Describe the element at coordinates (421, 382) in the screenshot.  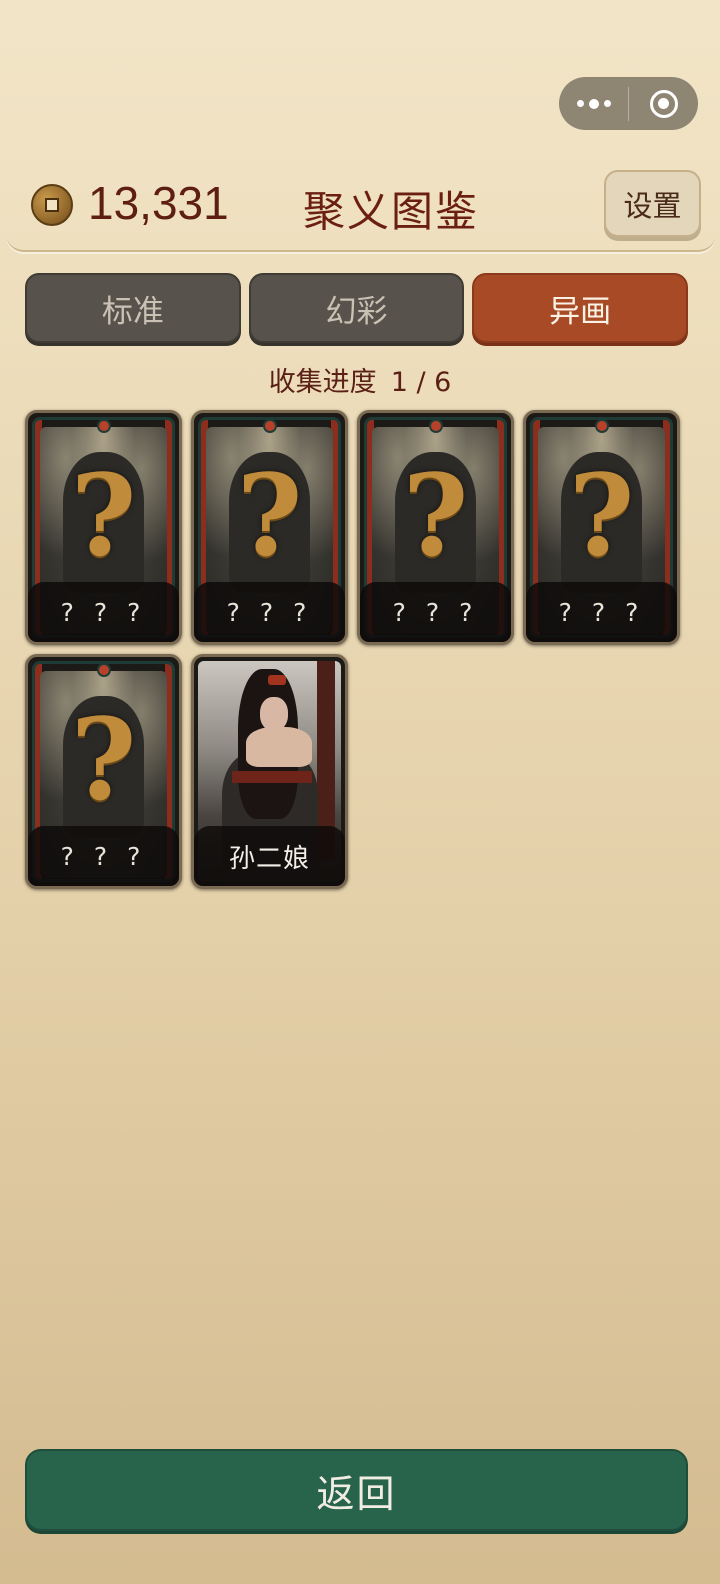
I see `progress-value: 1 / 6` at that location.